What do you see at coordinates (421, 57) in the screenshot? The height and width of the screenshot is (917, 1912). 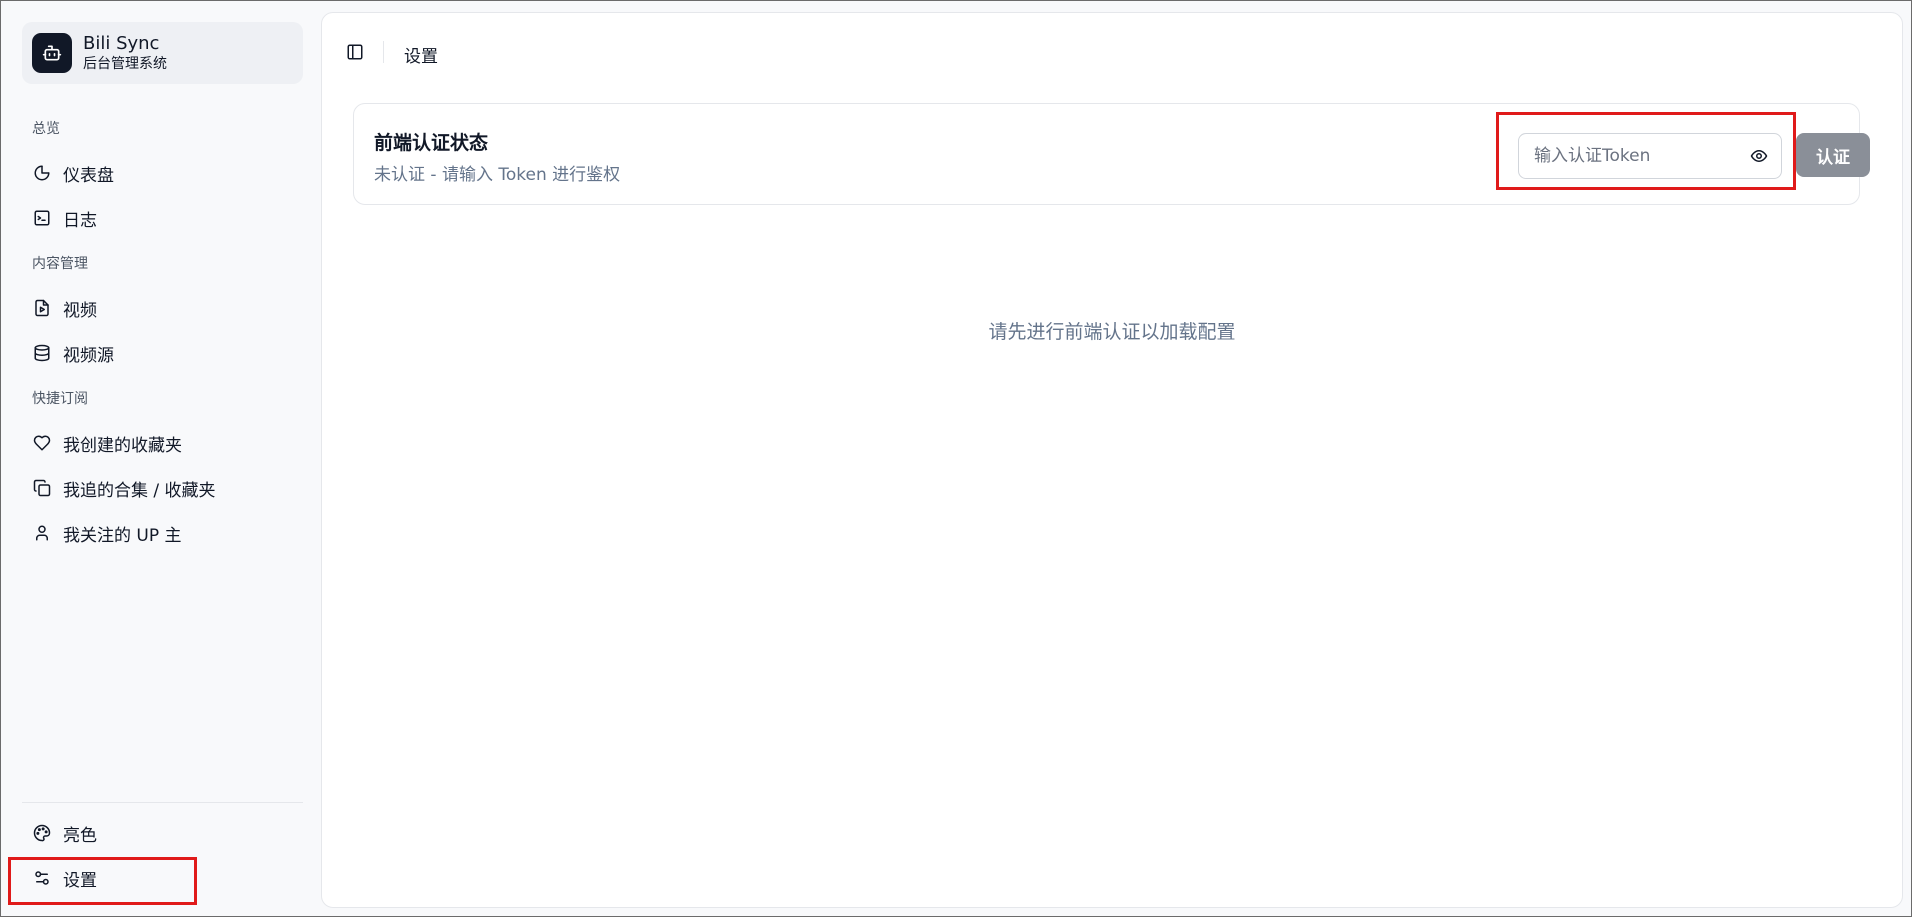 I see `page-title: 设置` at bounding box center [421, 57].